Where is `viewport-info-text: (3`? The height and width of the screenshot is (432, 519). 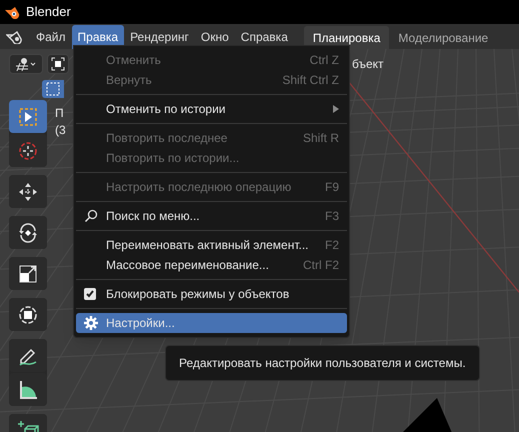 viewport-info-text: (3 is located at coordinates (60, 130).